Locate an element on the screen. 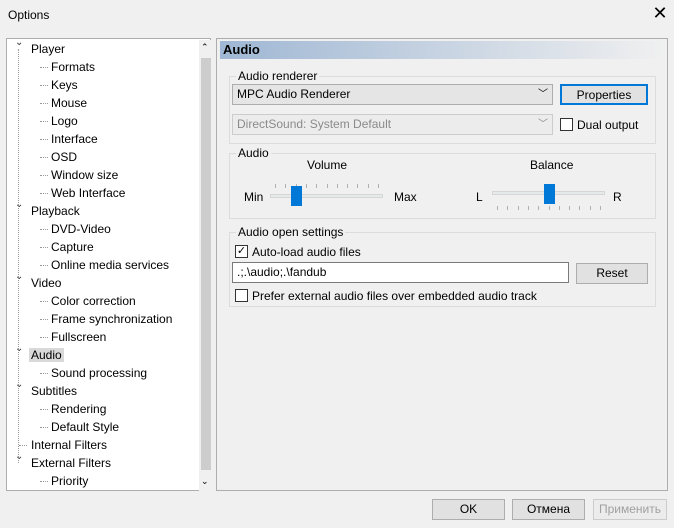  tree-scrollbar: ⌃ ⌄ is located at coordinates (205, 265).